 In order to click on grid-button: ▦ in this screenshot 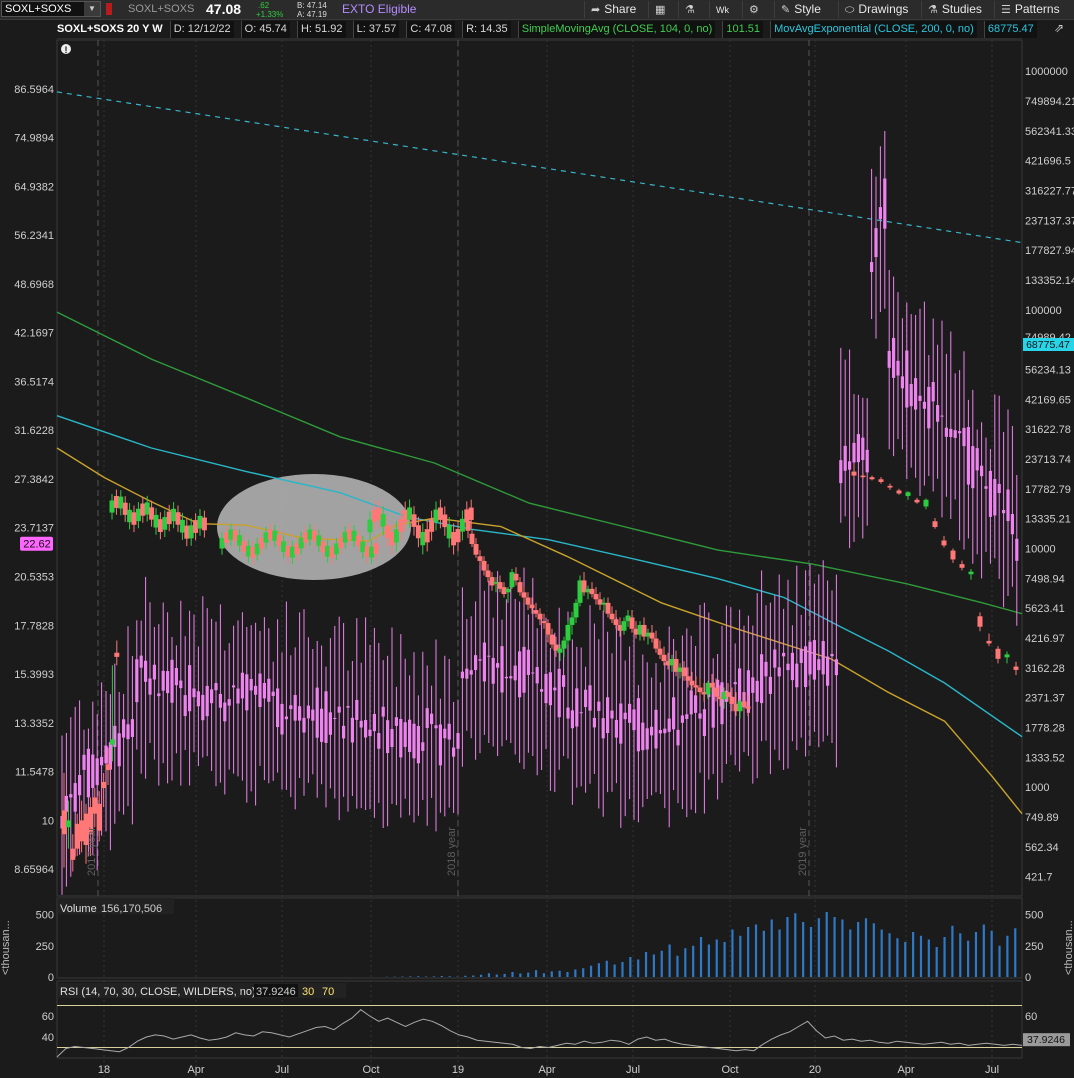, I will do `click(662, 9)`.